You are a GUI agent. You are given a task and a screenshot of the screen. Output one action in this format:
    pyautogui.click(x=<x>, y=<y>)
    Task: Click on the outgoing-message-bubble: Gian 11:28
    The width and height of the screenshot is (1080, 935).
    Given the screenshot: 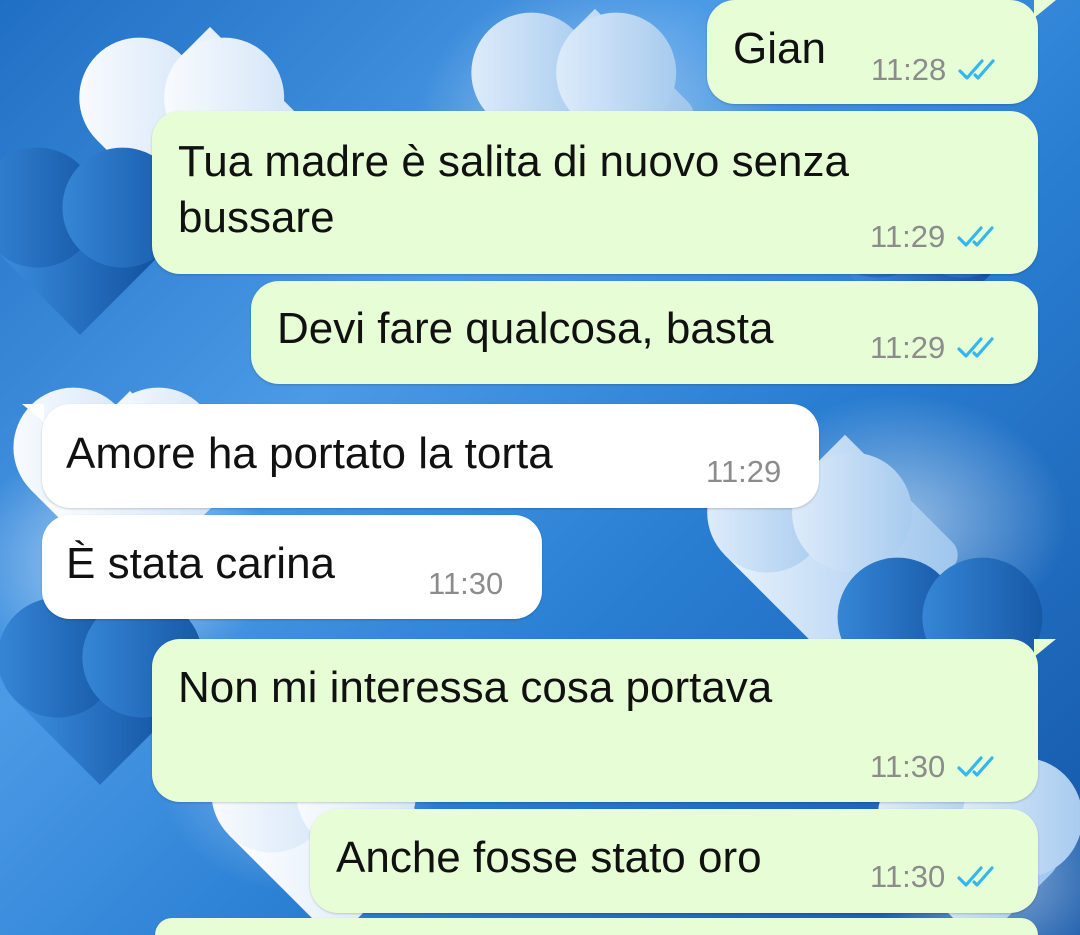 What is the action you would take?
    pyautogui.click(x=881, y=52)
    